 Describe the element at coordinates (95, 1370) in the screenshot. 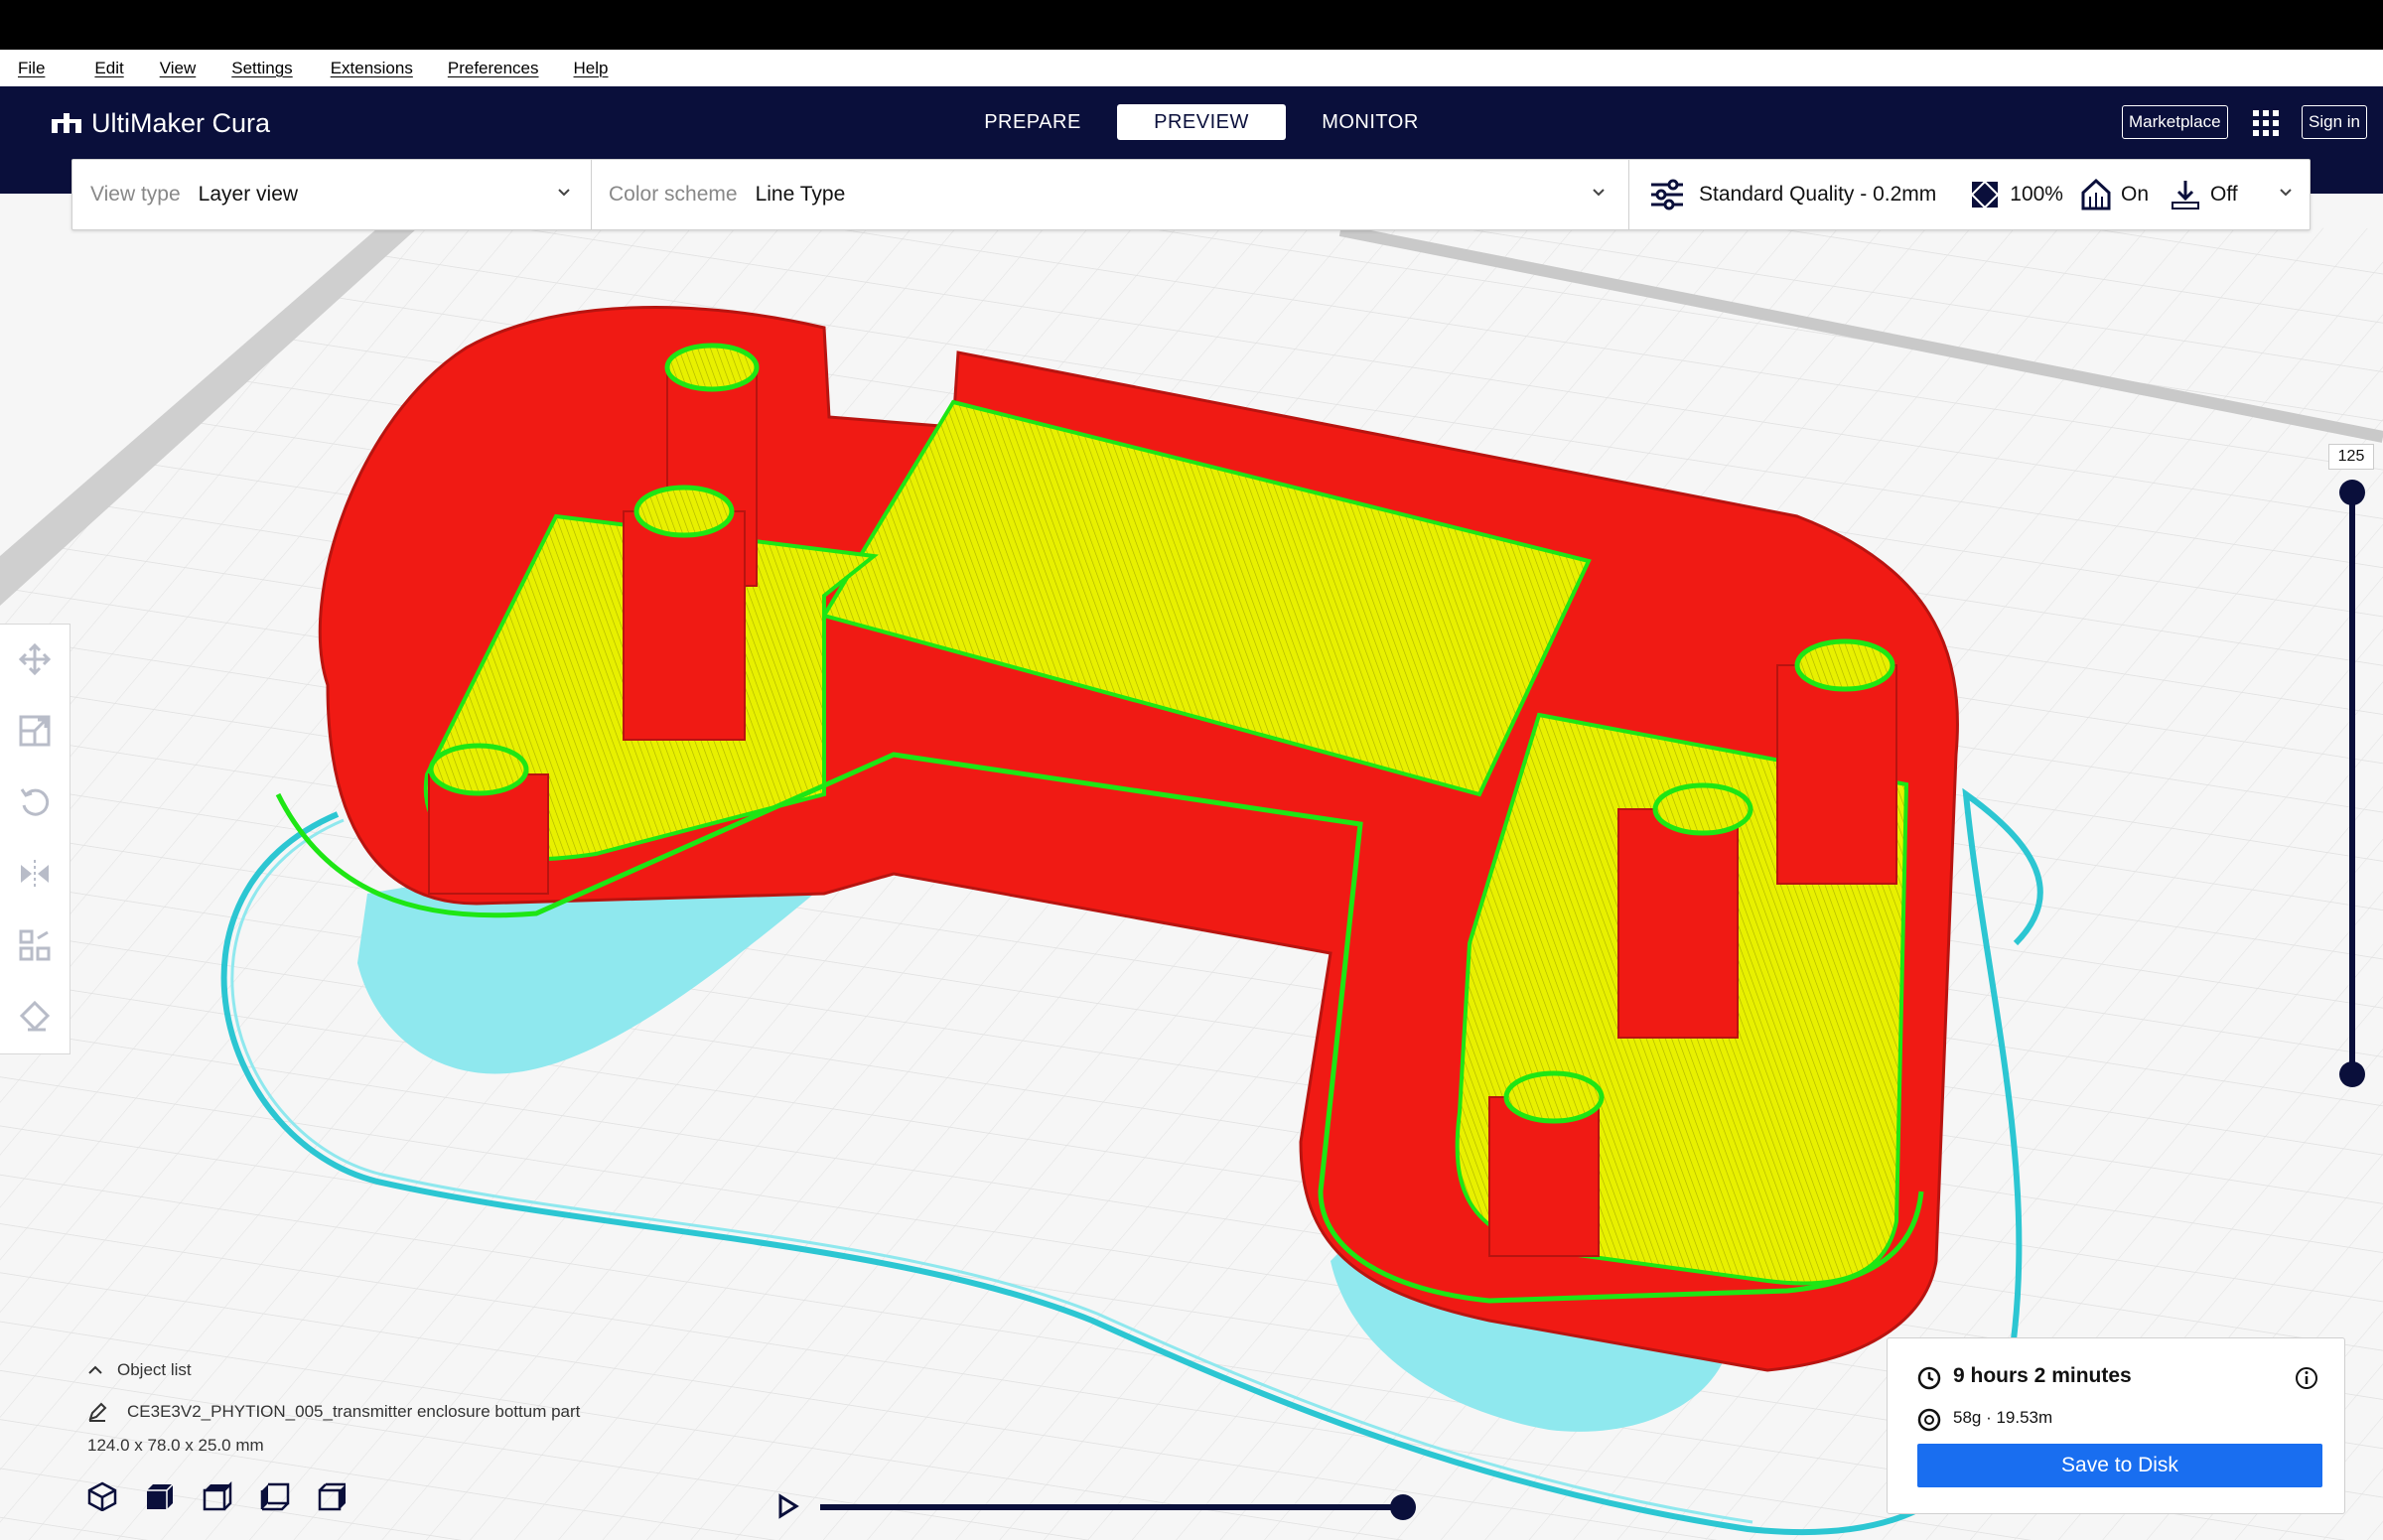

I see `chevron-up-icon` at that location.